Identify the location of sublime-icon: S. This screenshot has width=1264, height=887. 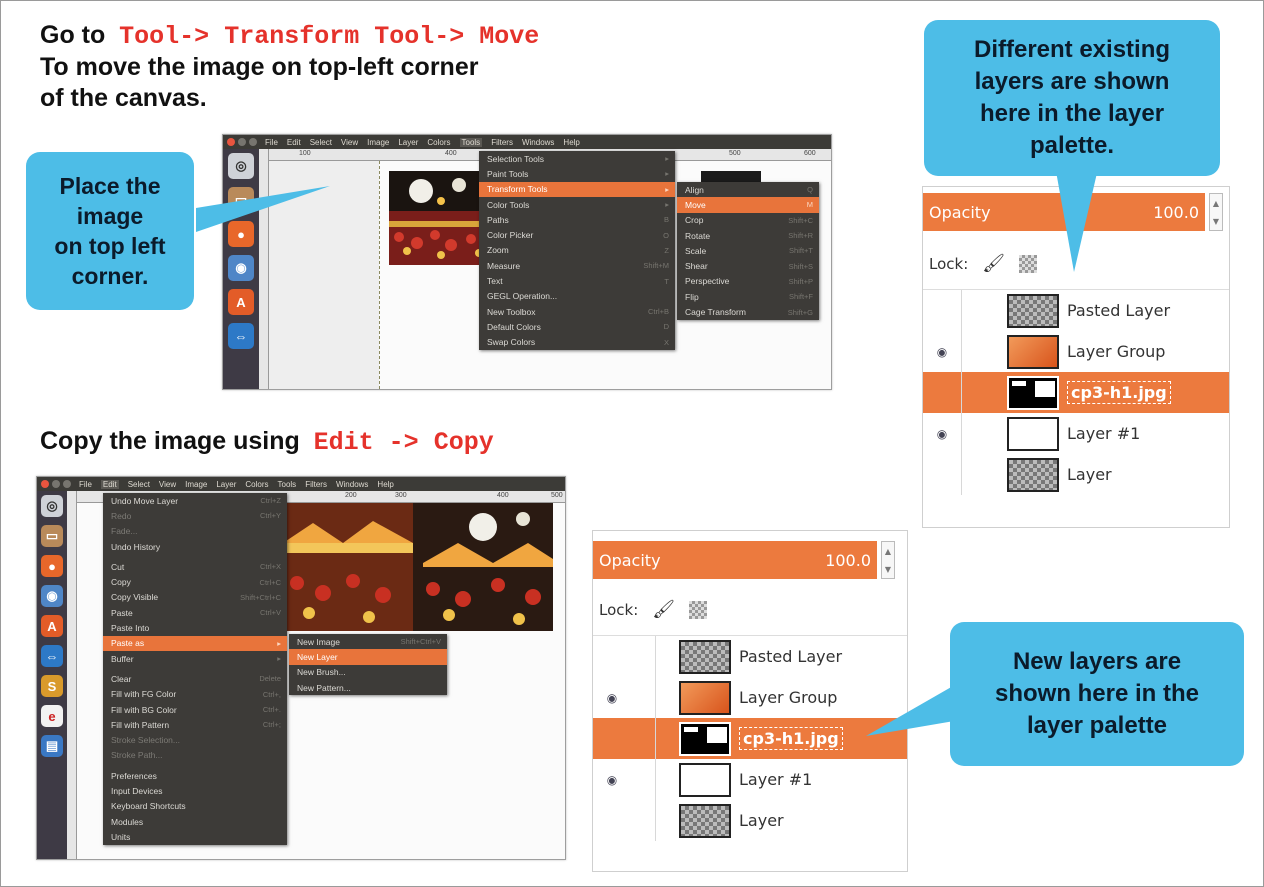
(52, 686).